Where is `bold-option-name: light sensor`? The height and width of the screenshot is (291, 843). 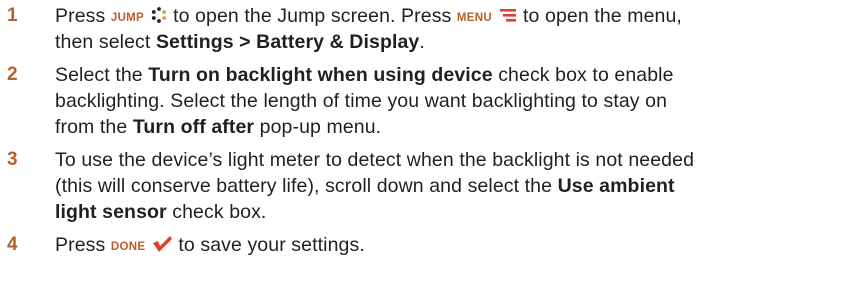
bold-option-name: light sensor is located at coordinates (111, 212).